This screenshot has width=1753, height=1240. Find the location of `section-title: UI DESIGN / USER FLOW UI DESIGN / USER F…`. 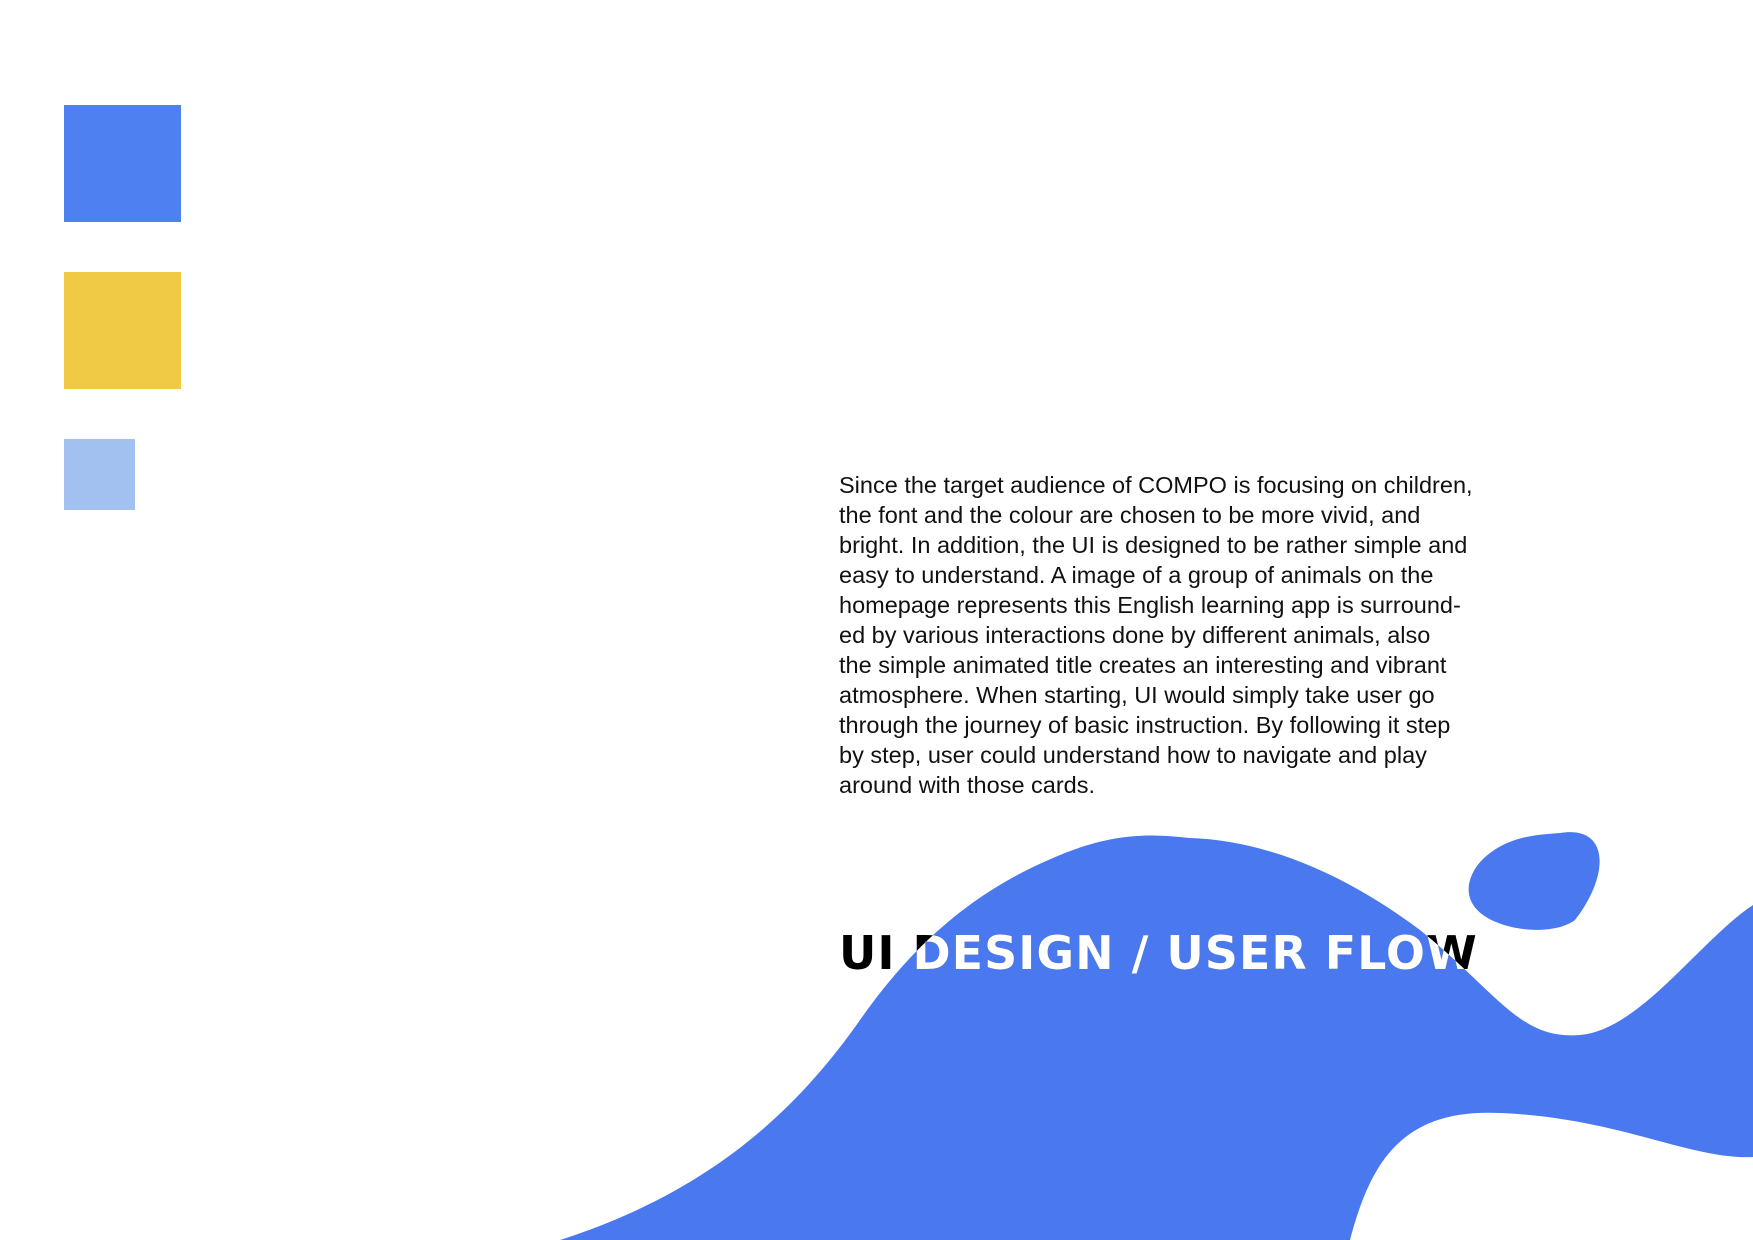

section-title: UI DESIGN / USER FLOW UI DESIGN / USER F… is located at coordinates (1289, 953).